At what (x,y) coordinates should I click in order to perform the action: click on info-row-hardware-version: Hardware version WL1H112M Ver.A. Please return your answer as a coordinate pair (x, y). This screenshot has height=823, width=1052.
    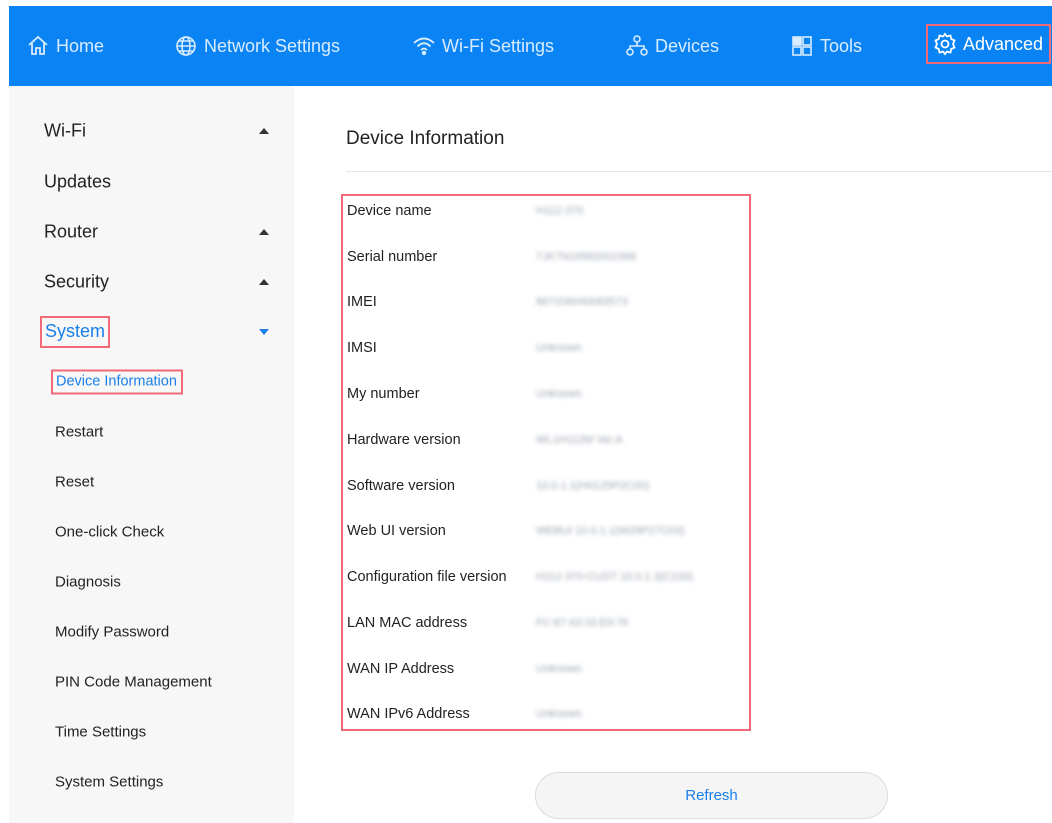
    Looking at the image, I should click on (546, 440).